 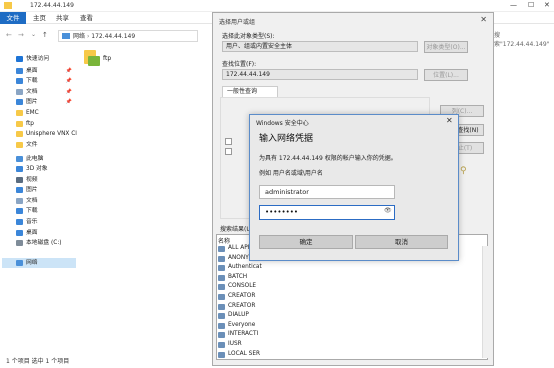 I want to click on sidebar-item-label: 音乐, so click(x=32, y=222).